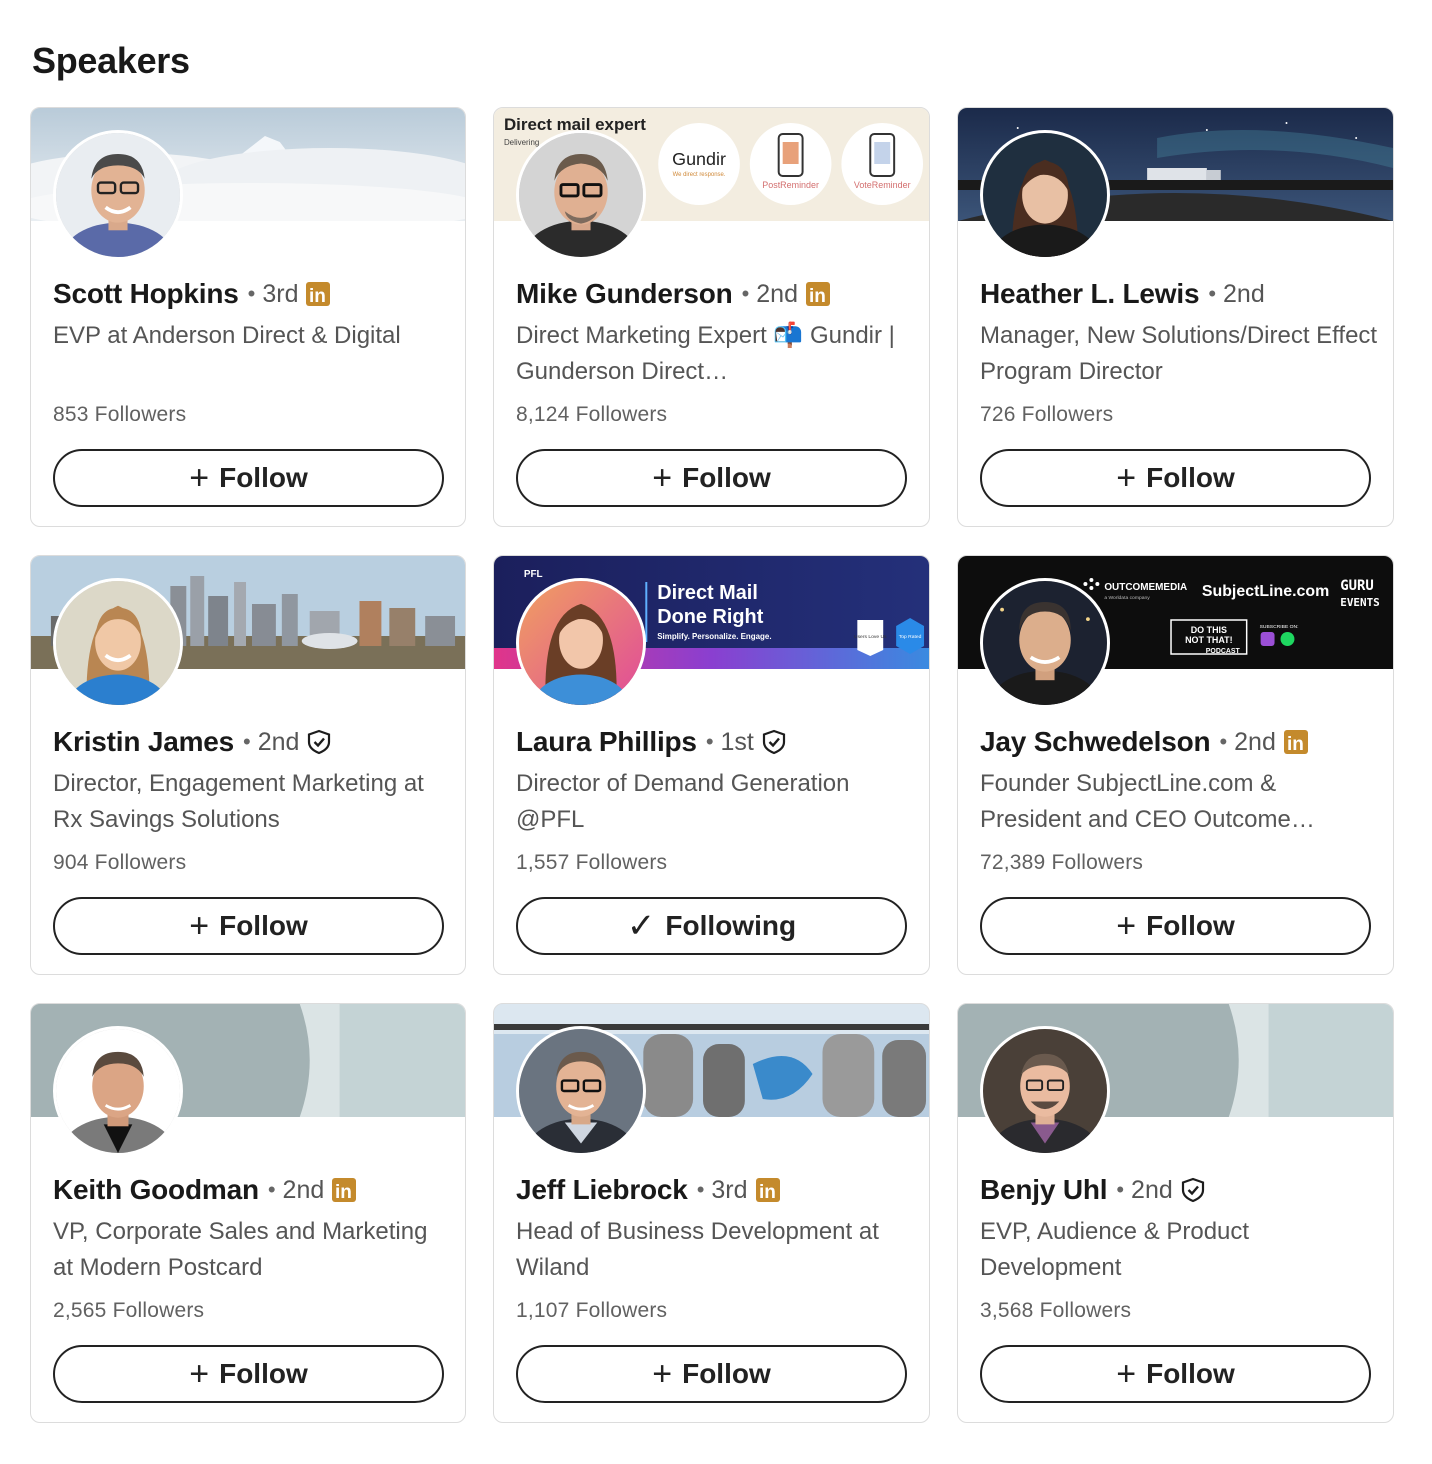 This screenshot has width=1432, height=1464. I want to click on guru-logo: GURU, so click(1357, 586).